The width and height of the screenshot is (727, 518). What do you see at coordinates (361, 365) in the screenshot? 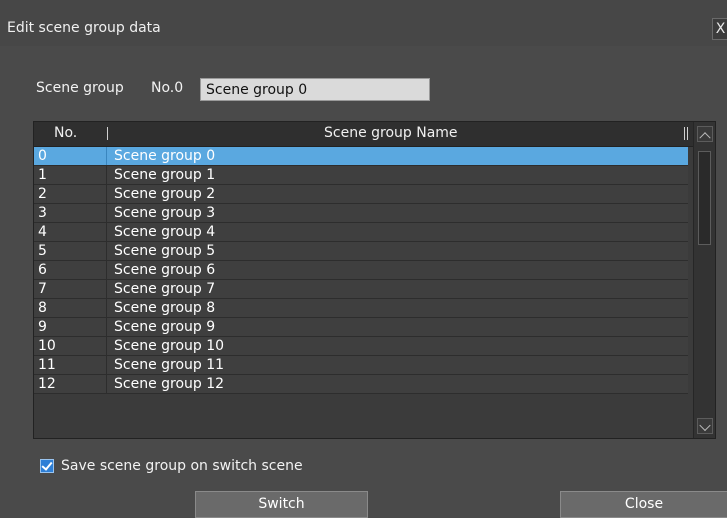
I see `table-row: 11 Scene group 11` at bounding box center [361, 365].